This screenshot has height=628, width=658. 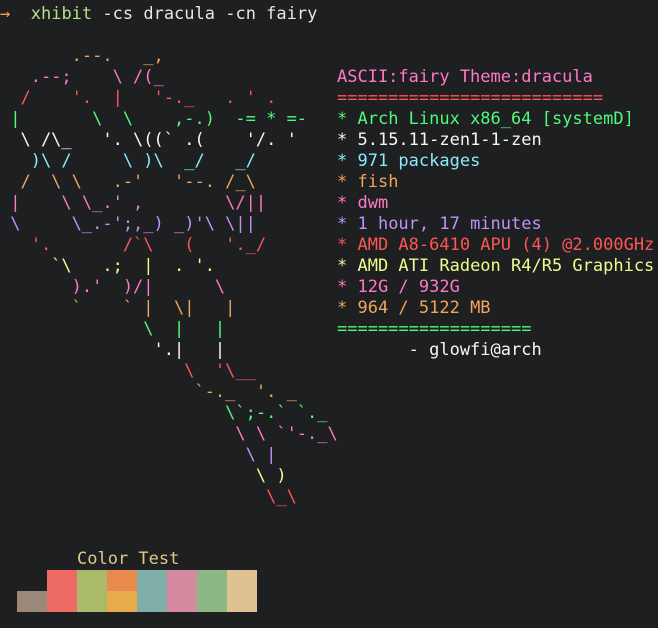 I want to click on info-line: * AMD ATI Radeon R4/R5 Graphics, so click(x=495, y=266).